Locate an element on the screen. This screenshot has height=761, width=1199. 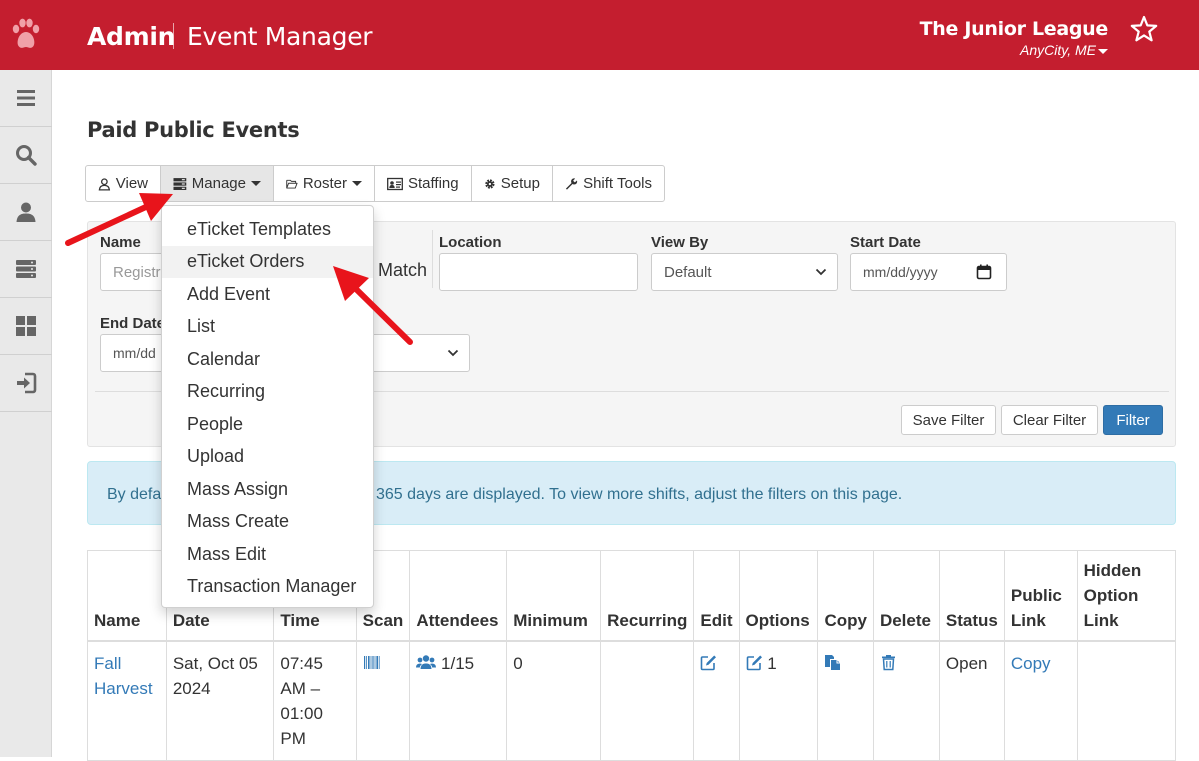
col-header-copy: Copy is located at coordinates (845, 596).